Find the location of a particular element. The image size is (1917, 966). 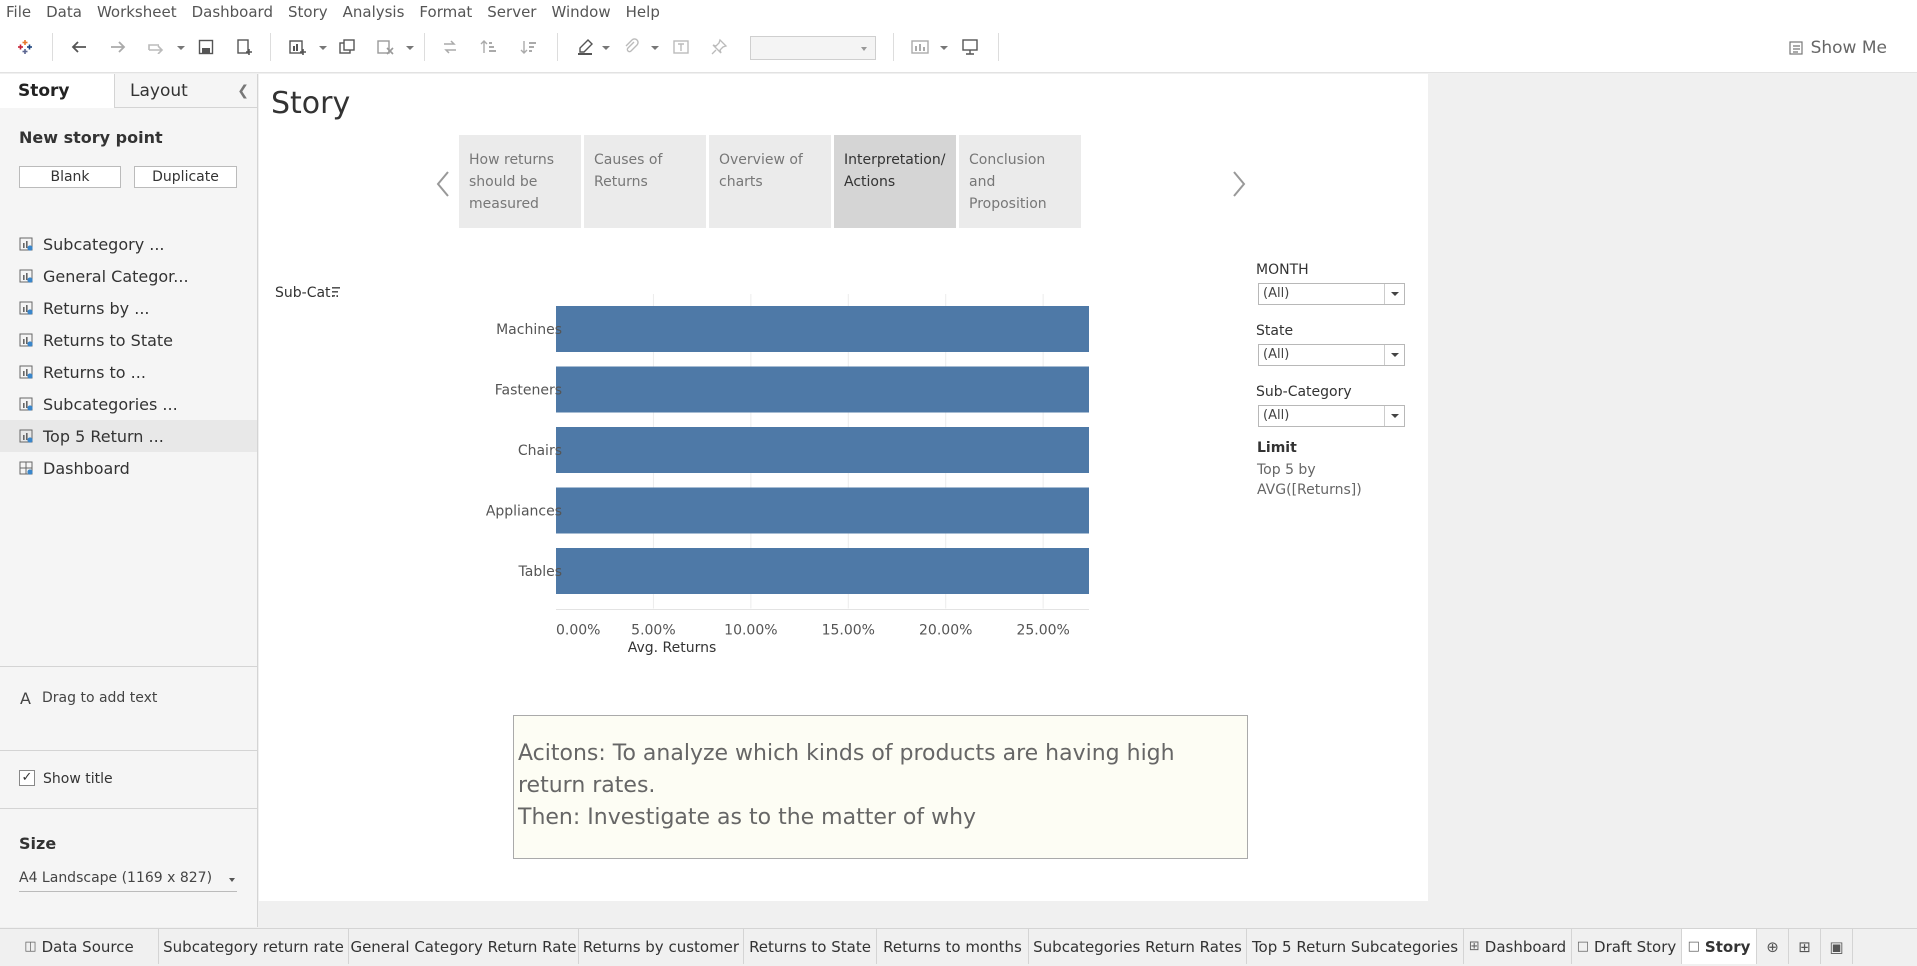

sheet-list-item-label: Dashboard is located at coordinates (86, 468).